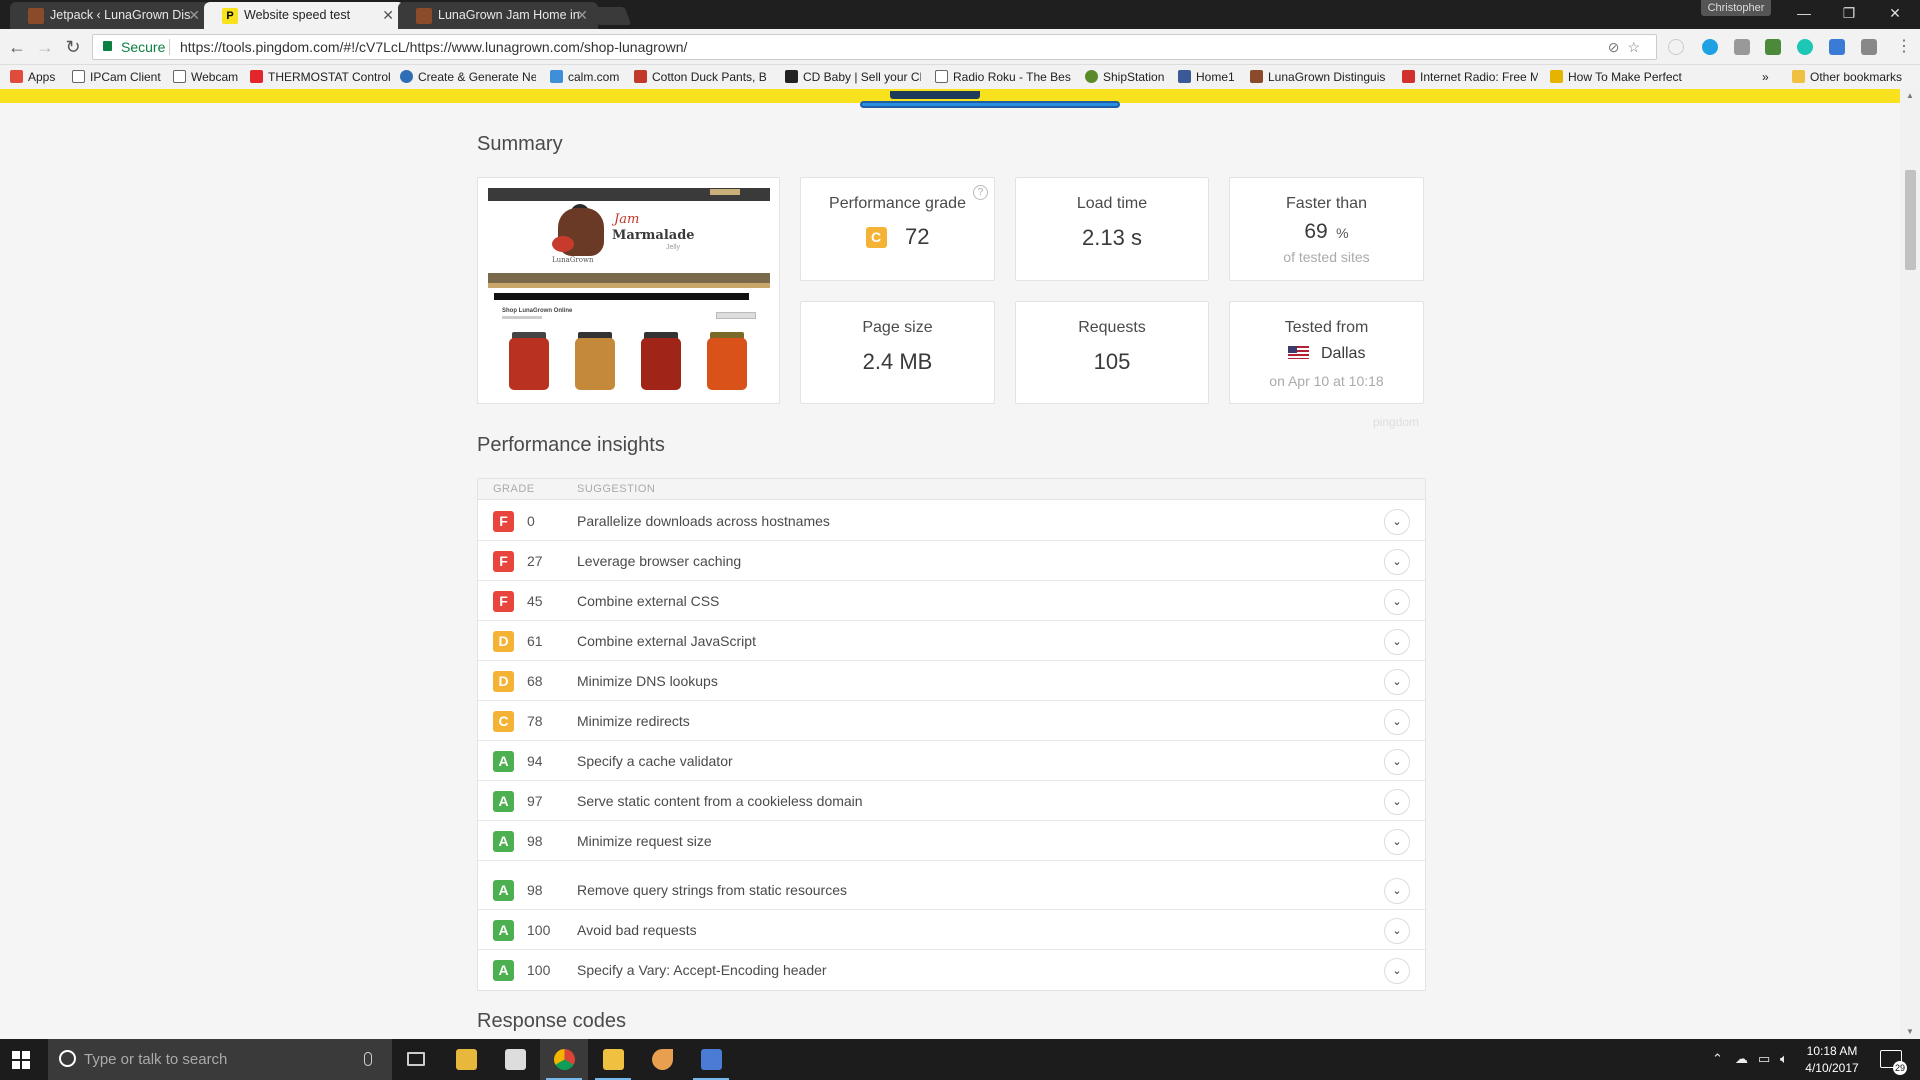 The width and height of the screenshot is (1920, 1080). I want to click on windows-start-icon, so click(21, 1060).